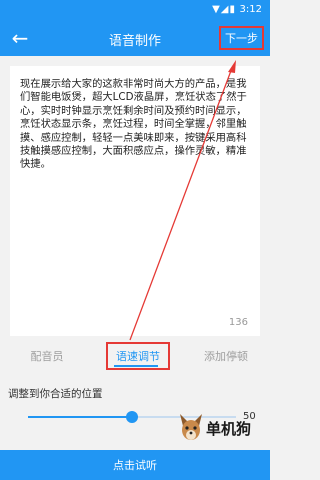  I want to click on speed-adjust-label: 调整到你合适的位置, so click(55, 394).